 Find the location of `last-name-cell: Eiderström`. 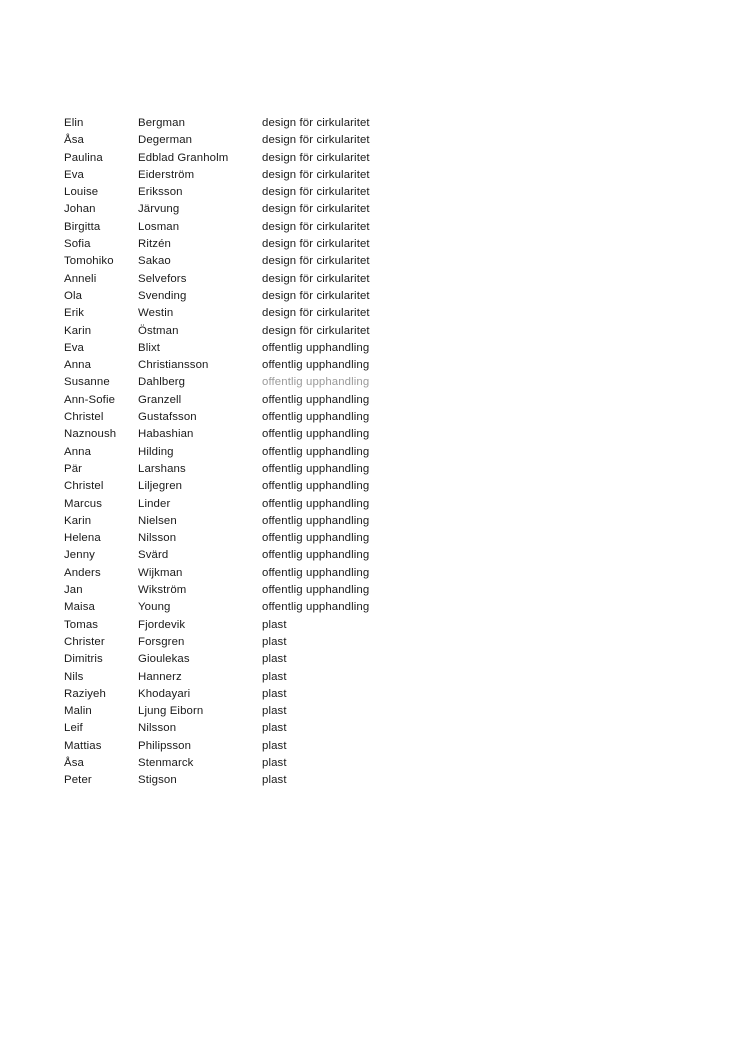

last-name-cell: Eiderström is located at coordinates (166, 174).